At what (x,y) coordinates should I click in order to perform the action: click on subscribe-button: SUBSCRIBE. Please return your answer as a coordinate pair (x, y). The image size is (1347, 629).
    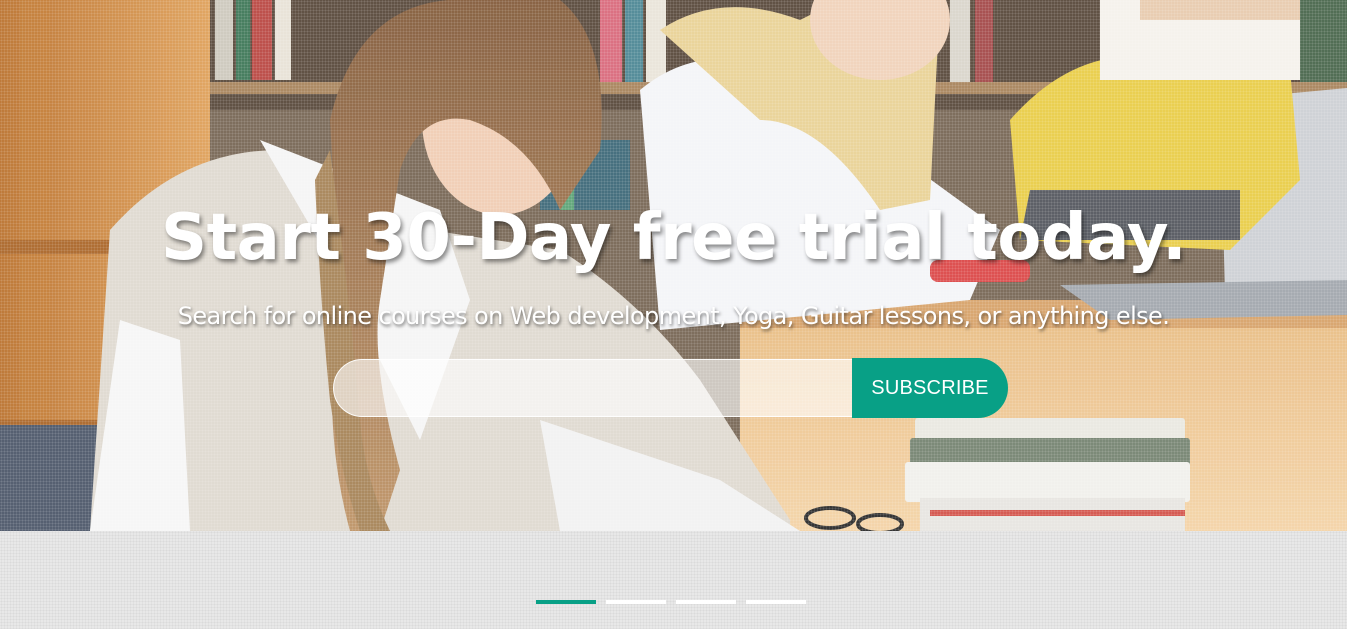
    Looking at the image, I should click on (930, 388).